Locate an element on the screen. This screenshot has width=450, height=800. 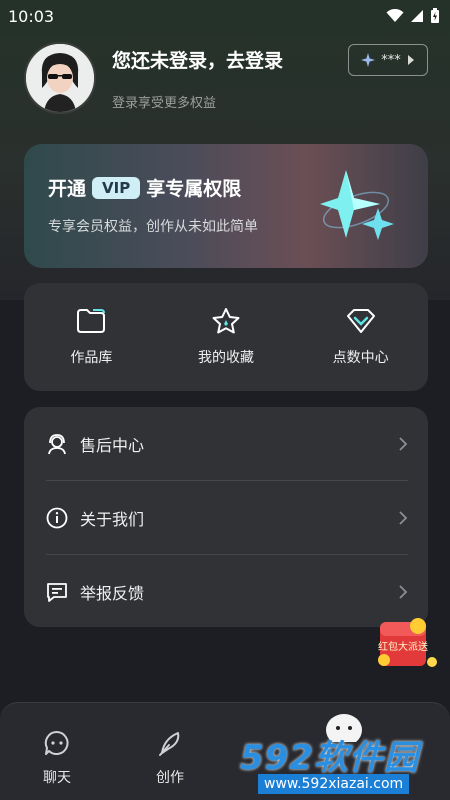
info-icon is located at coordinates (57, 517).